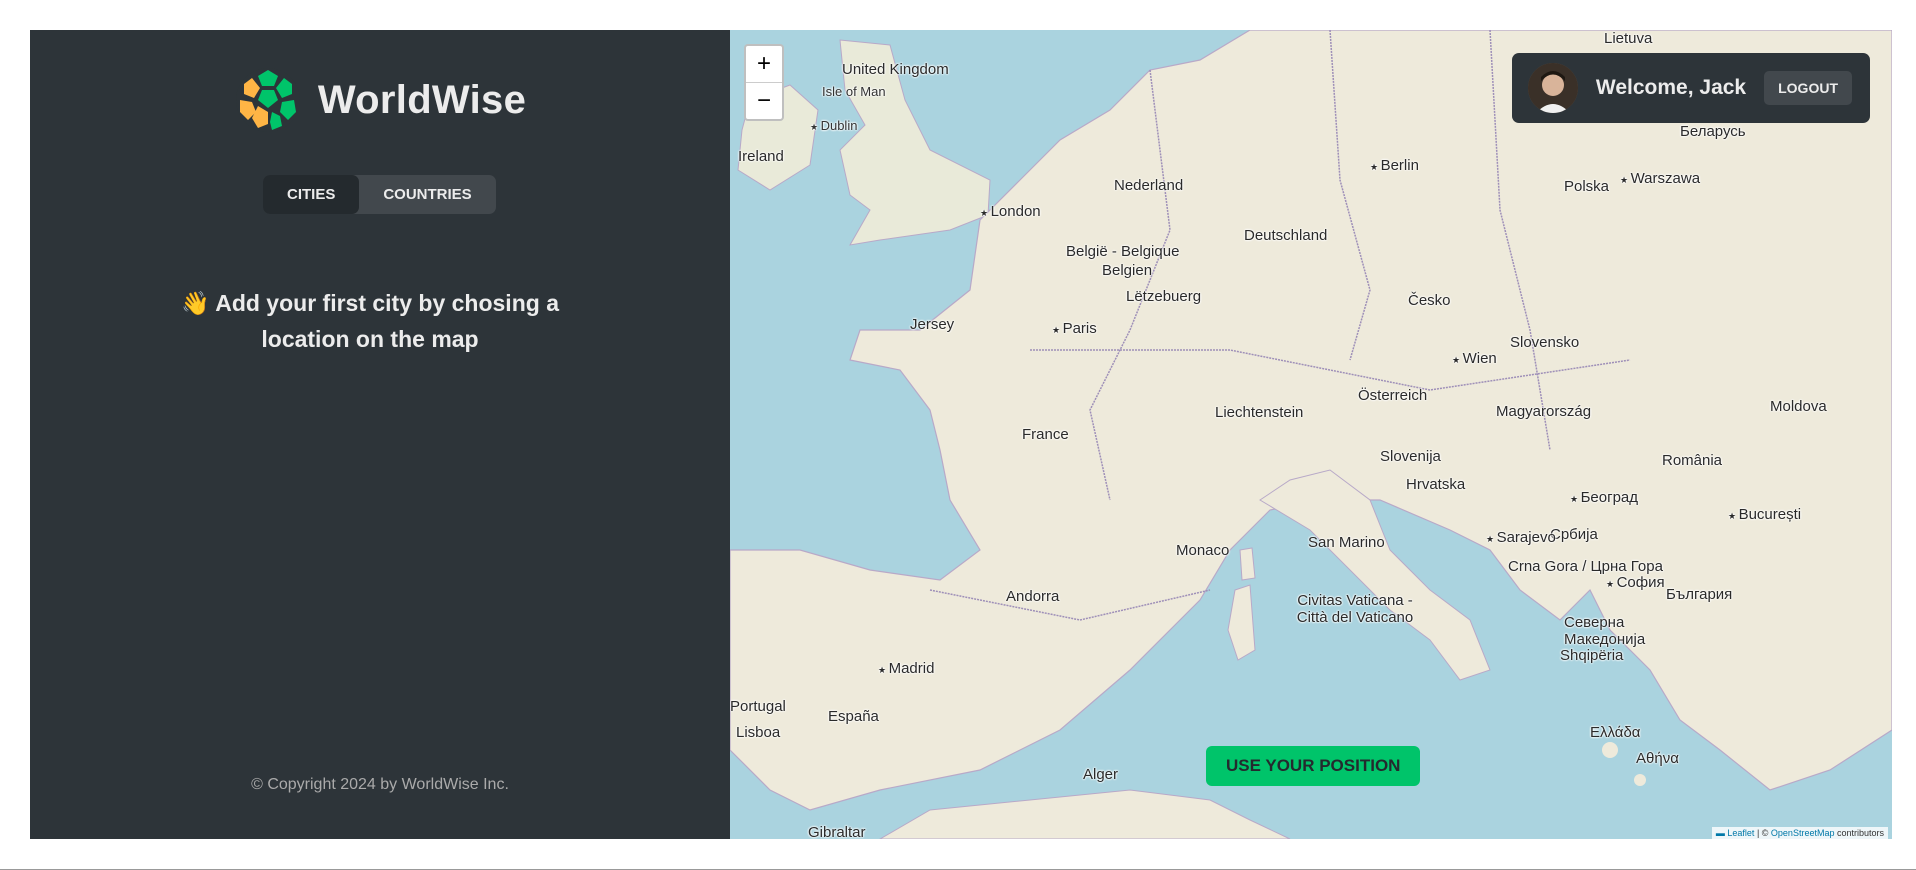 The height and width of the screenshot is (870, 1916). Describe the element at coordinates (1671, 87) in the screenshot. I see `welcome-text: Welcome, Jack` at that location.